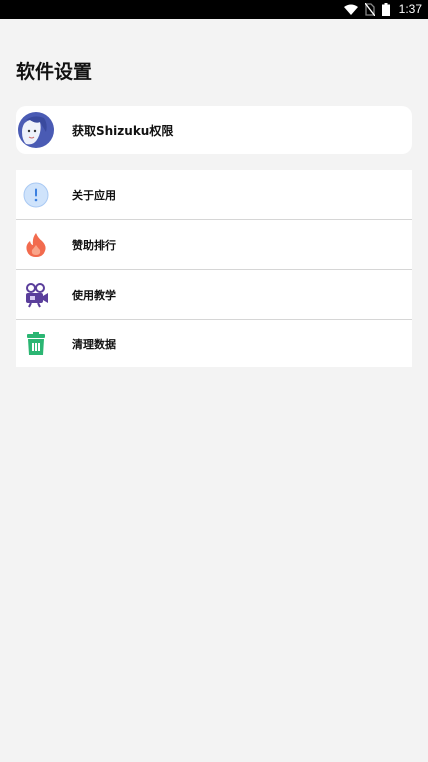 This screenshot has height=762, width=428. Describe the element at coordinates (410, 9) in the screenshot. I see `status-time: 1:37` at that location.